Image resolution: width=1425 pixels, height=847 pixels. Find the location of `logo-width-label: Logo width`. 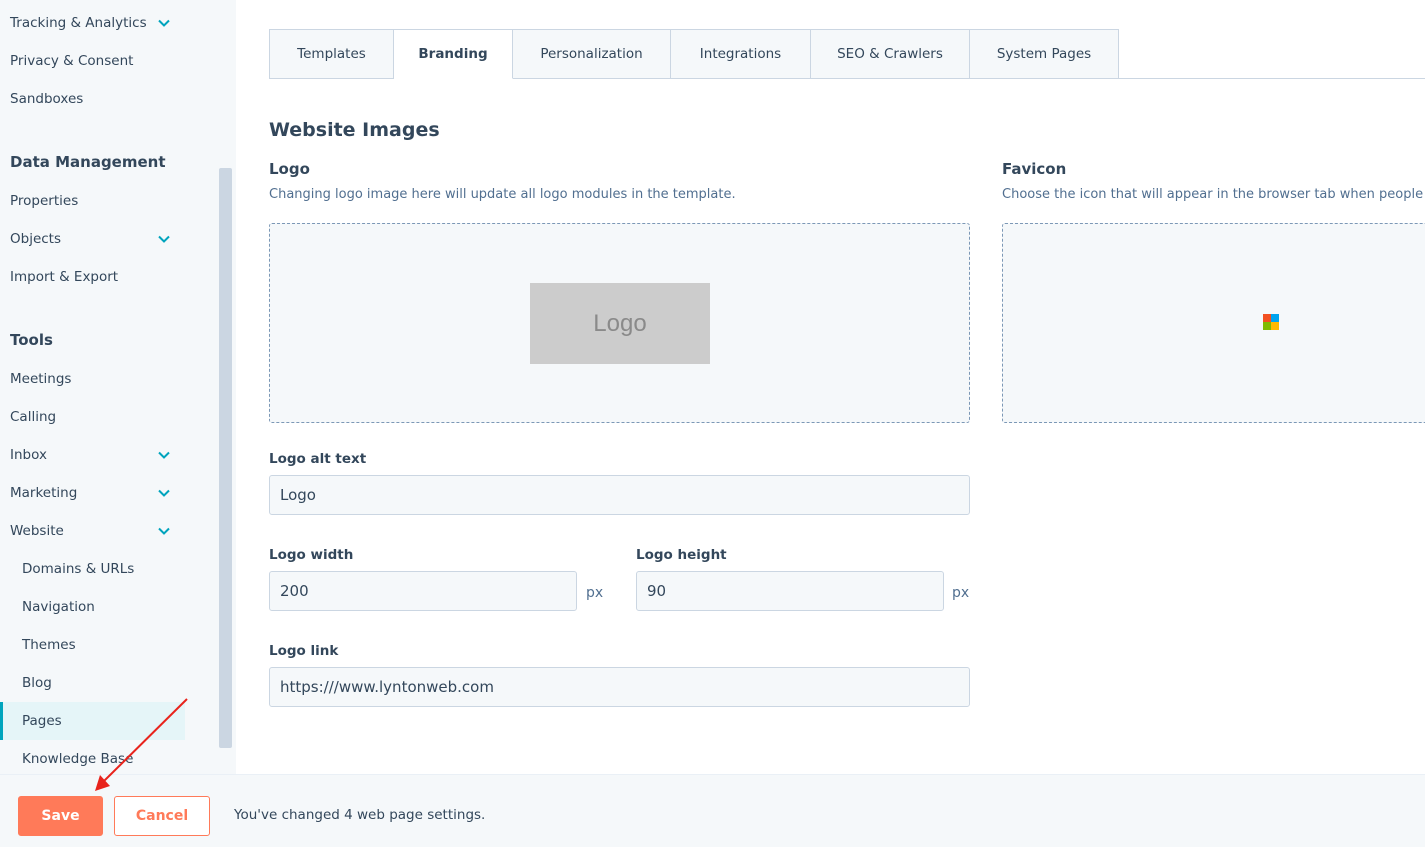

logo-width-label: Logo width is located at coordinates (311, 555).